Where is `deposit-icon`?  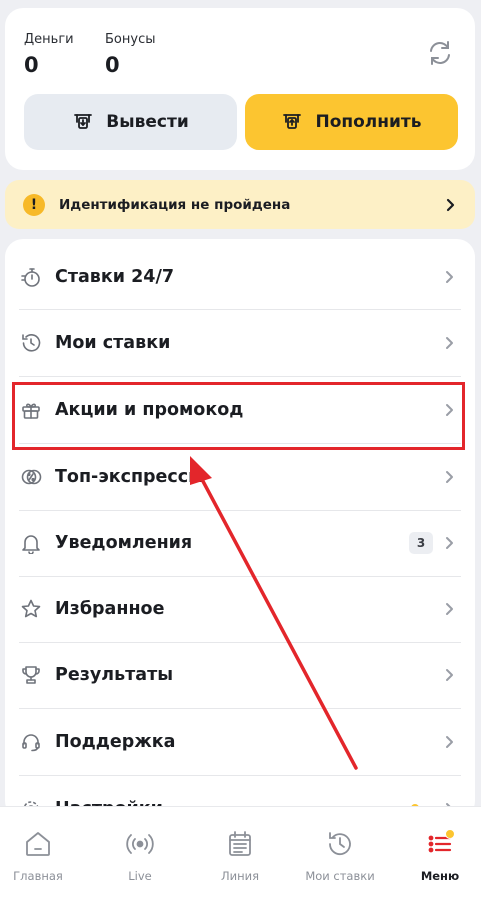
deposit-icon is located at coordinates (292, 121).